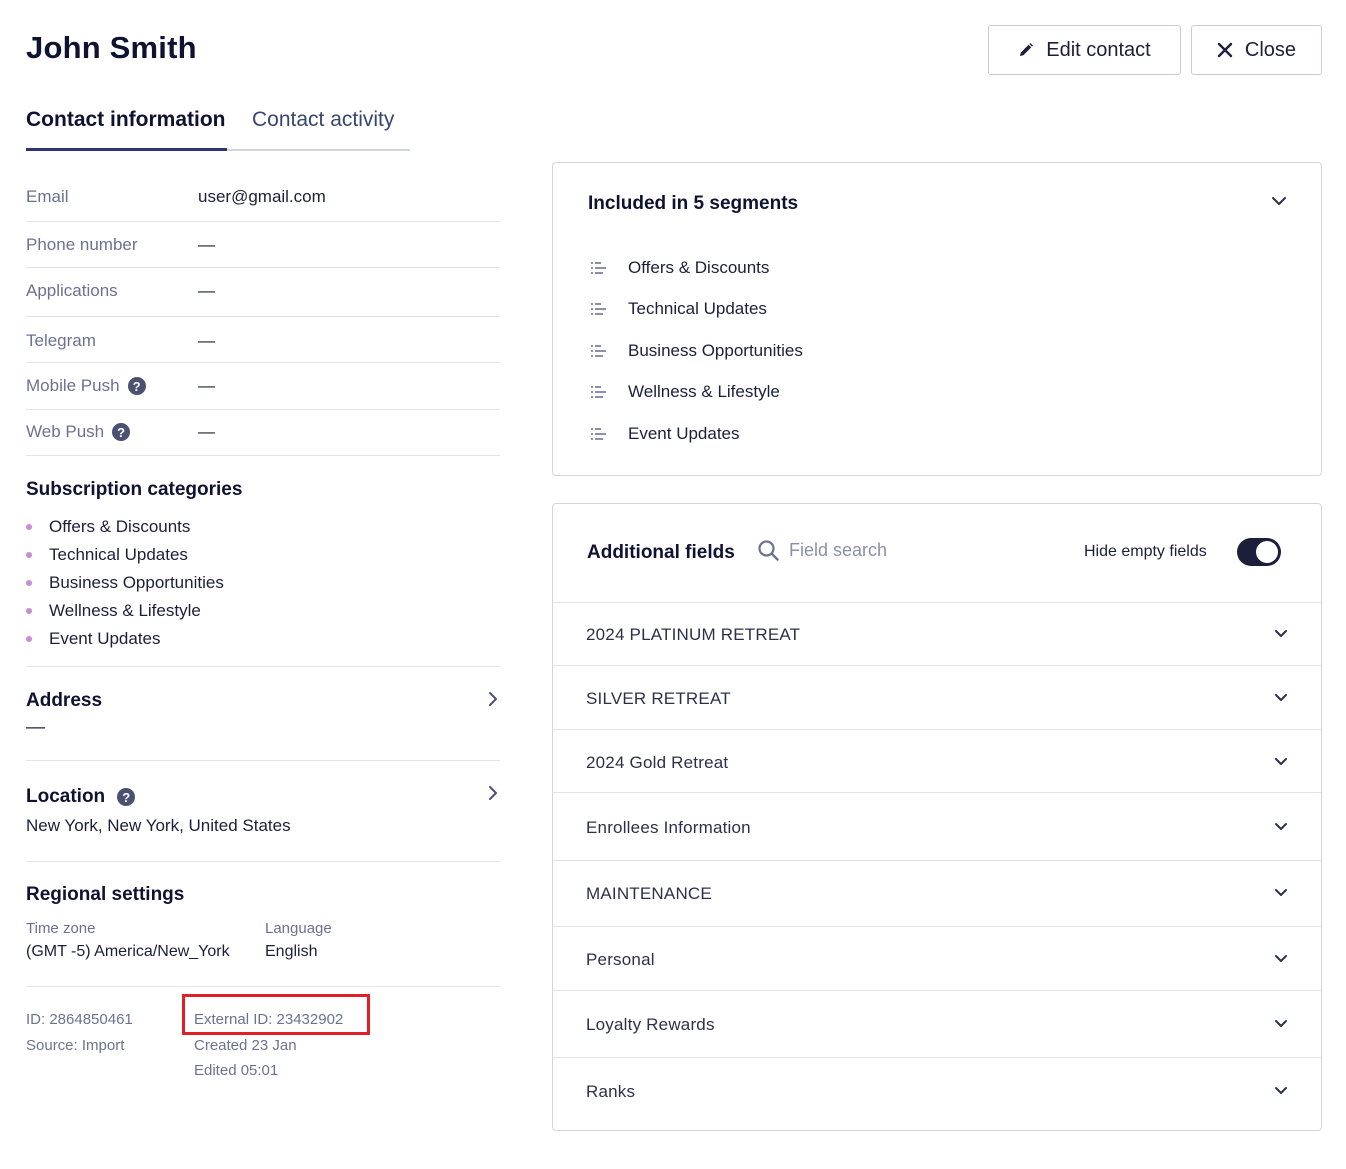 The height and width of the screenshot is (1169, 1346). Describe the element at coordinates (889, 550) in the screenshot. I see `field-search-input` at that location.